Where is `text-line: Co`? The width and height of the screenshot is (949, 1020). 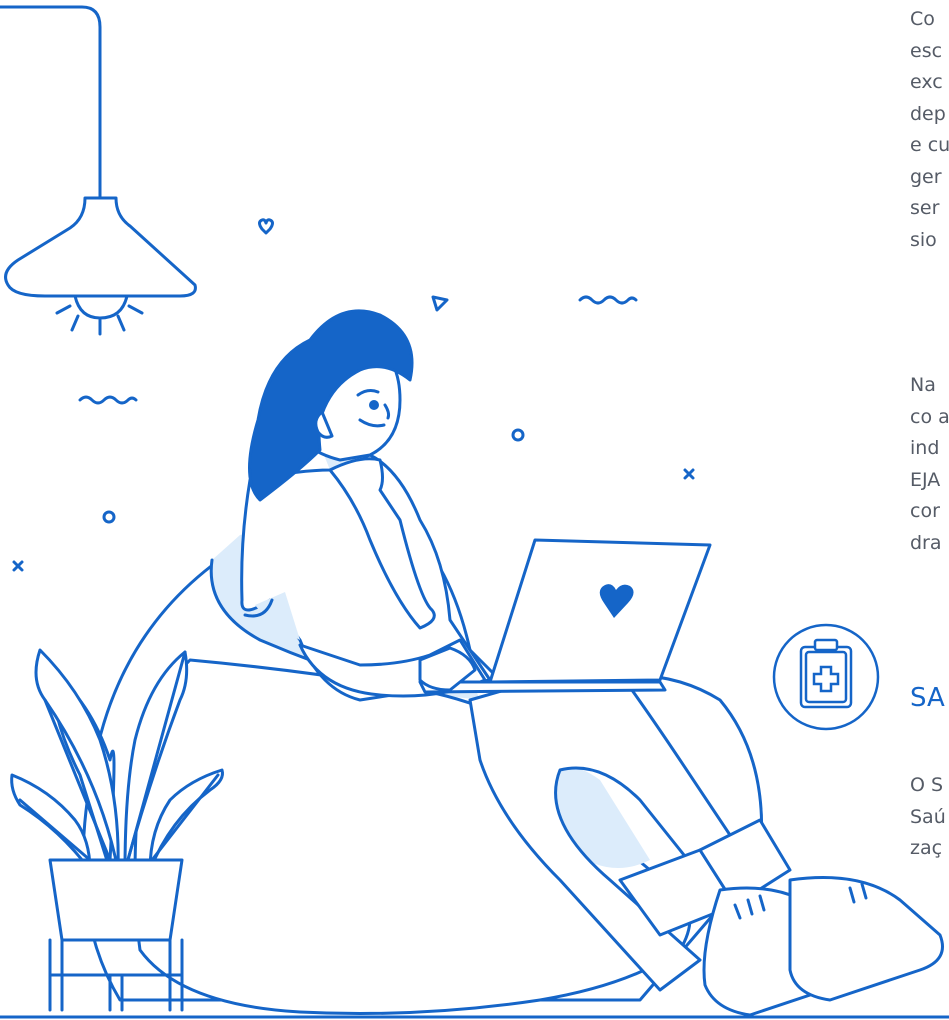 text-line: Co is located at coordinates (922, 19).